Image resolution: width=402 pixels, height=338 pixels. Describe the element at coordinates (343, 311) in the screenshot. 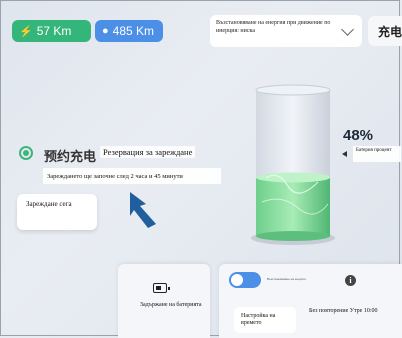

I see `repeat-schedule-text: Без повторение Утре 10:00` at that location.